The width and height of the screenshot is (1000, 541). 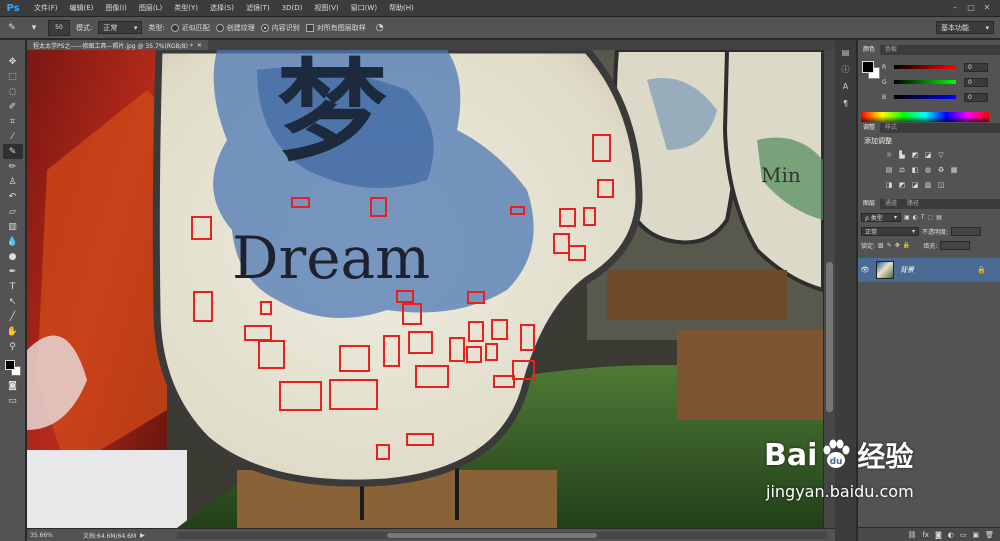 I want to click on menu-3d: 3D(D), so click(x=292, y=8).